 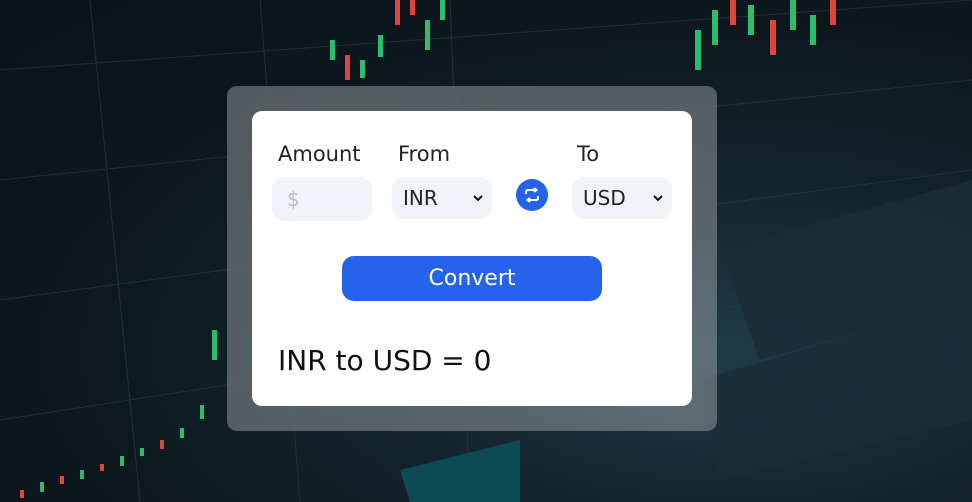 What do you see at coordinates (319, 154) in the screenshot?
I see `amount-label: Amount` at bounding box center [319, 154].